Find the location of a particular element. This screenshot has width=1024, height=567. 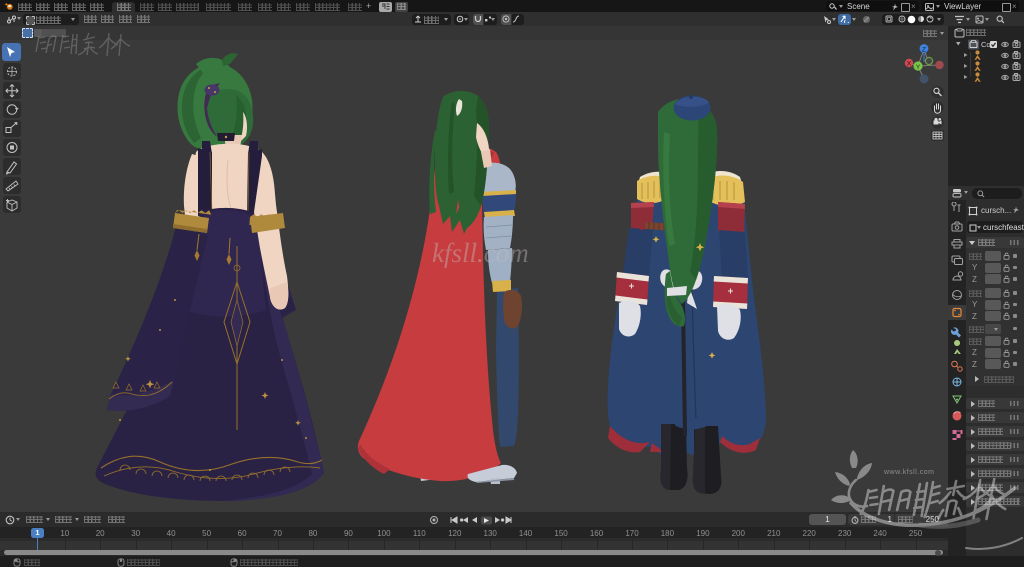

svg-text: X is located at coordinates (909, 64).